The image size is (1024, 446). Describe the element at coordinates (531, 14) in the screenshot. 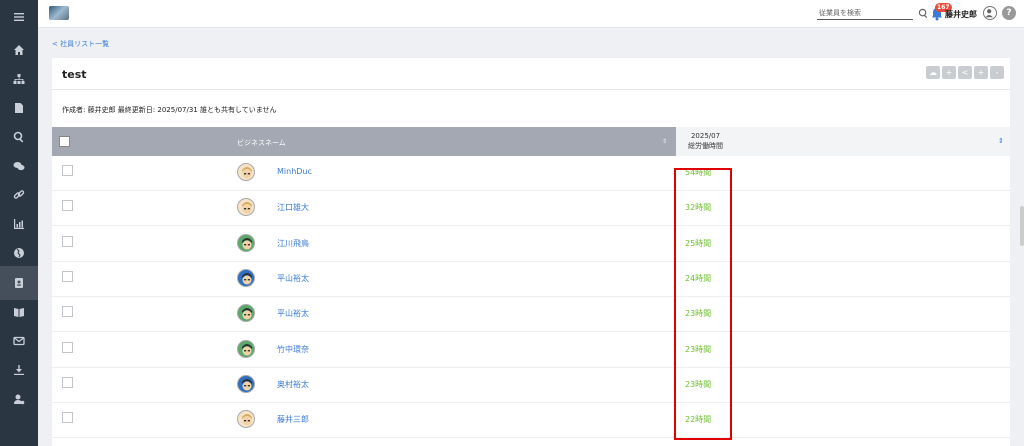

I see `top-bar: 従業員を検索 167 藤井史郎 ?` at that location.